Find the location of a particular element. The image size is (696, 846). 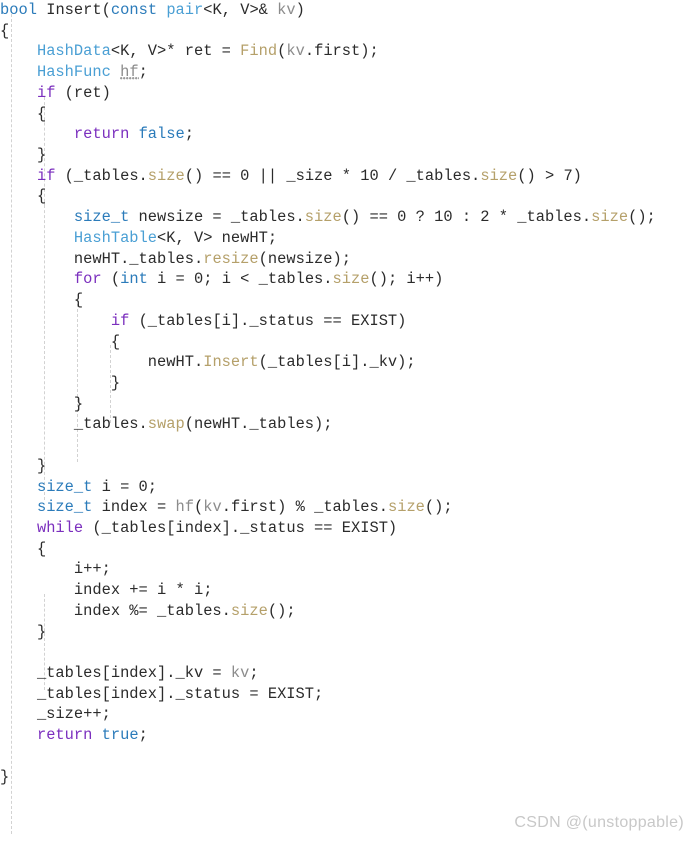

code-token: newsize = _tables. is located at coordinates (217, 217).